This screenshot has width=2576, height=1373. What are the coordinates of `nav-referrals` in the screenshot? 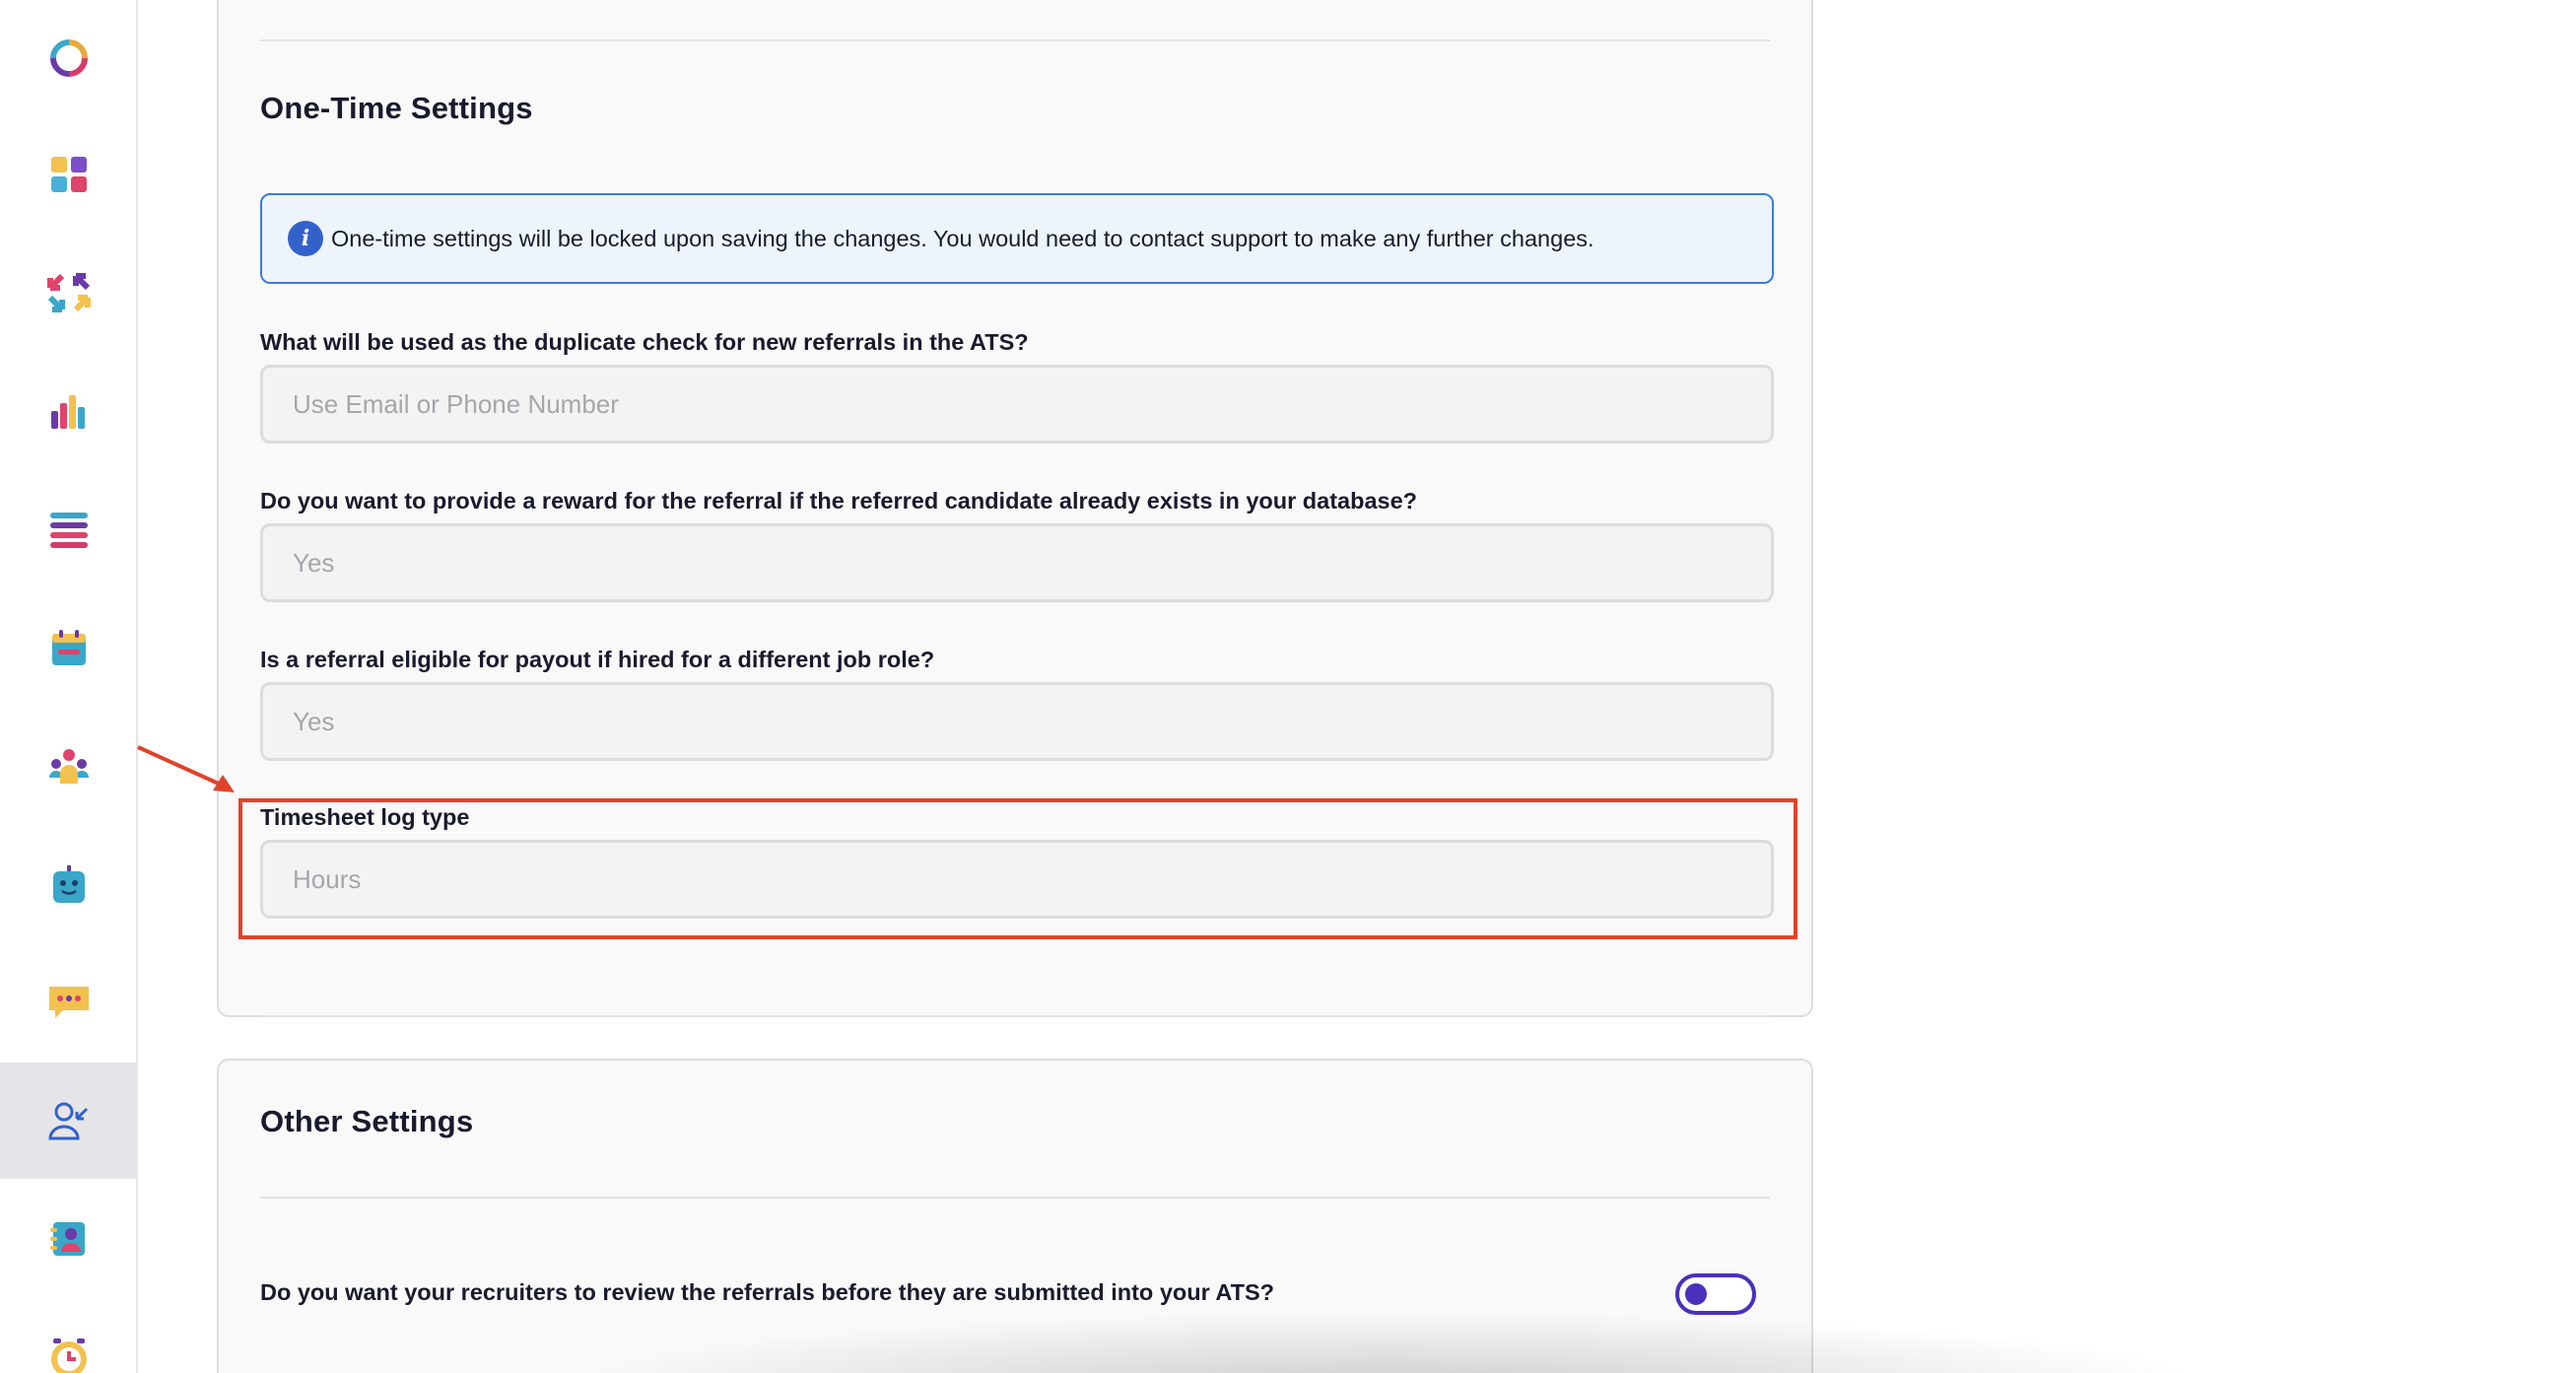 It's located at (69, 1121).